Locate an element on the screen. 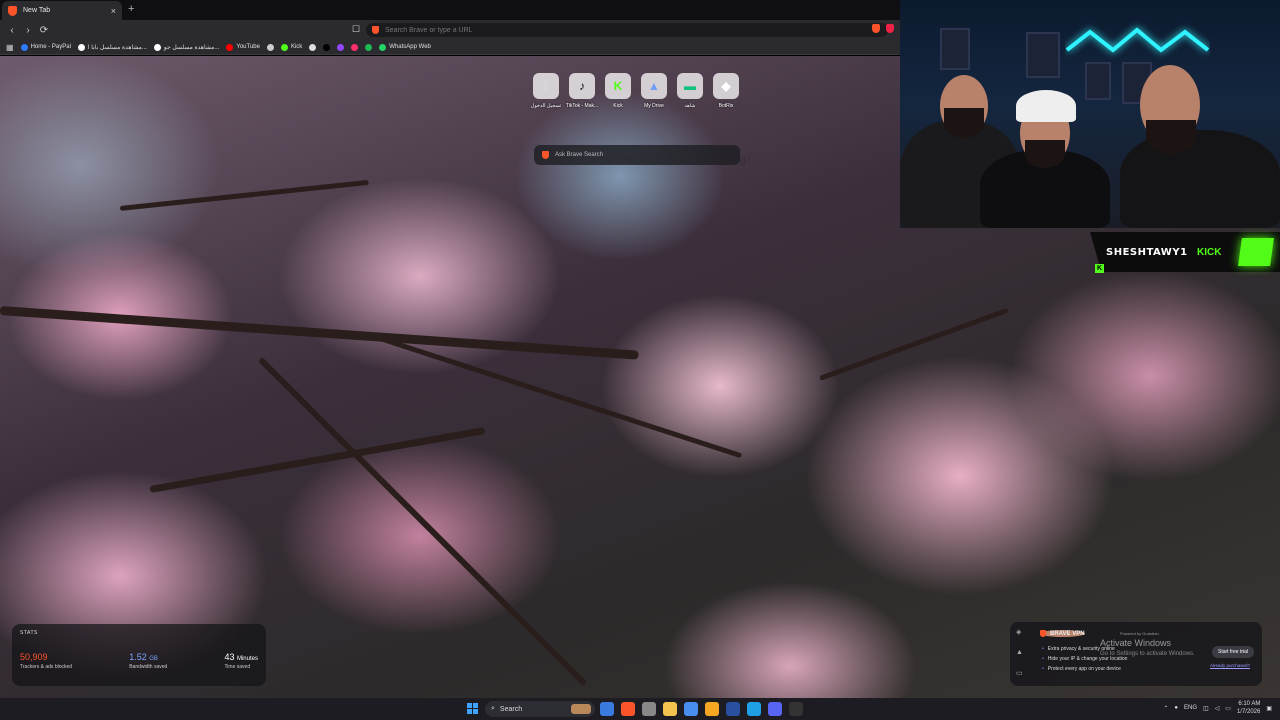 The height and width of the screenshot is (720, 1280). bookmark-icon: ☐ is located at coordinates (356, 29).